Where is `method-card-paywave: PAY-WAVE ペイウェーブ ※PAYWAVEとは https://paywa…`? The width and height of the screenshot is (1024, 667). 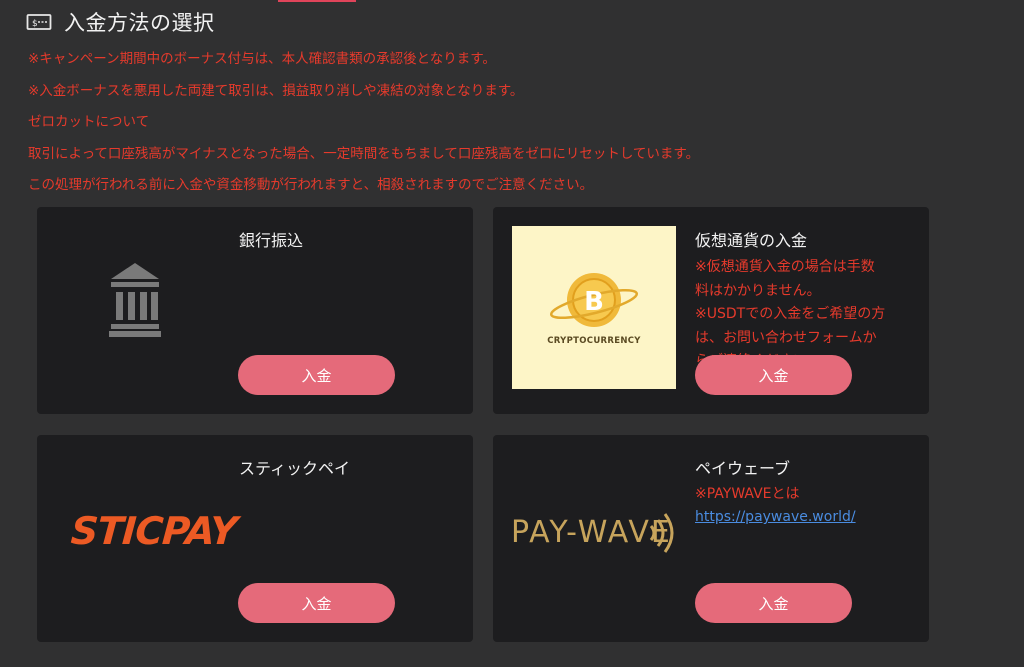
method-card-paywave: PAY-WAVE ペイウェーブ ※PAYWAVEとは https://paywa… is located at coordinates (711, 538).